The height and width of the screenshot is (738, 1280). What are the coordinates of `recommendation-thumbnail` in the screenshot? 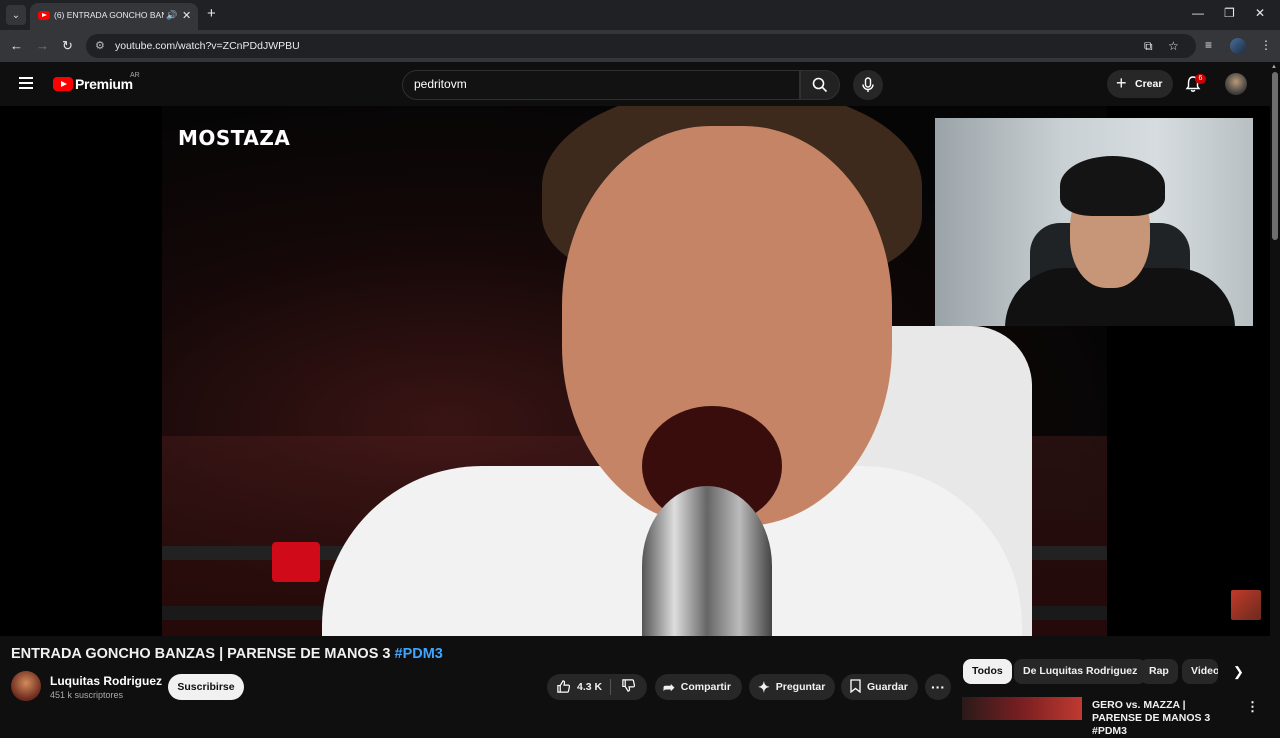 It's located at (1022, 708).